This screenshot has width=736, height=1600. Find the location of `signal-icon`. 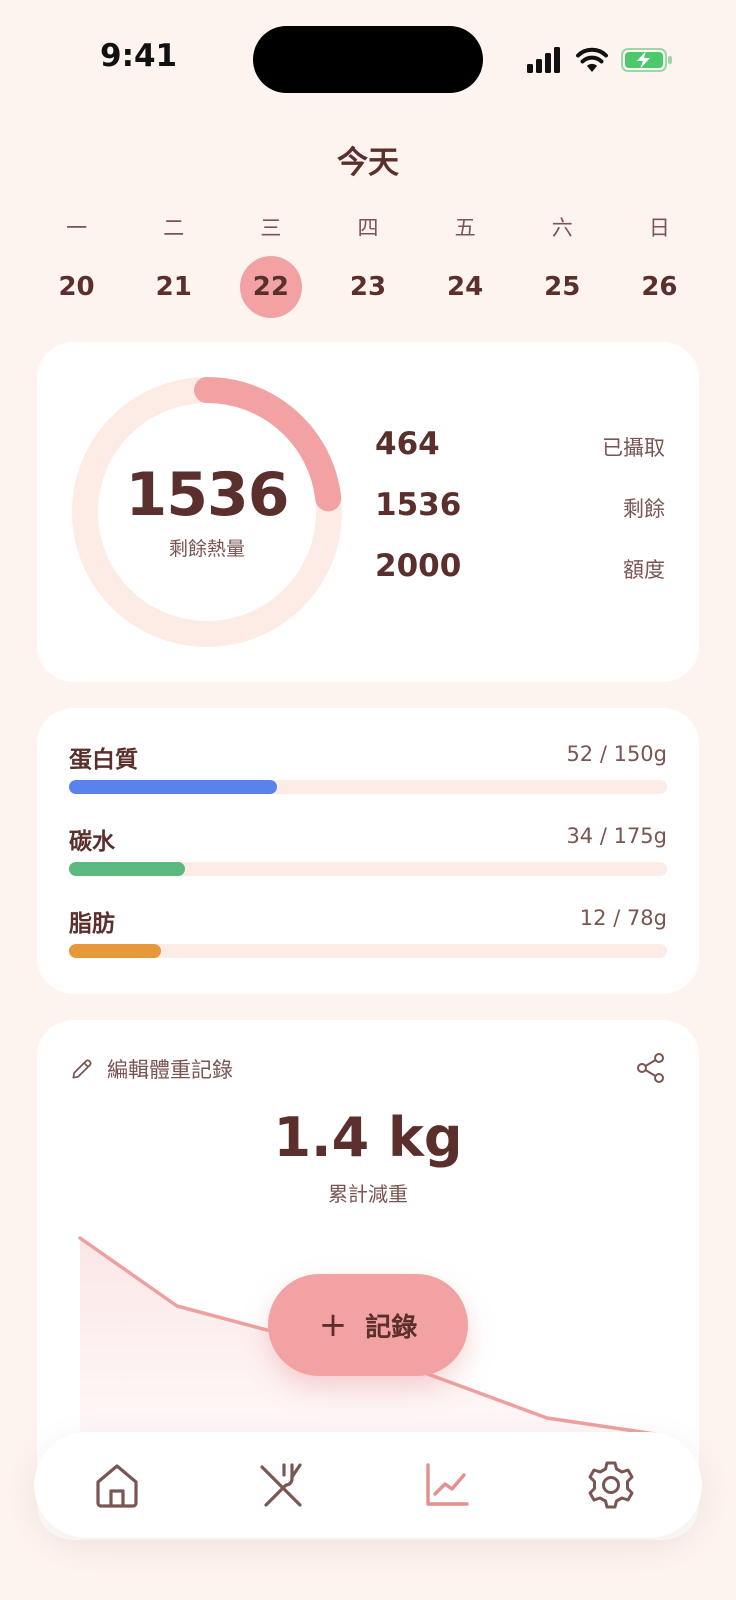

signal-icon is located at coordinates (543, 60).